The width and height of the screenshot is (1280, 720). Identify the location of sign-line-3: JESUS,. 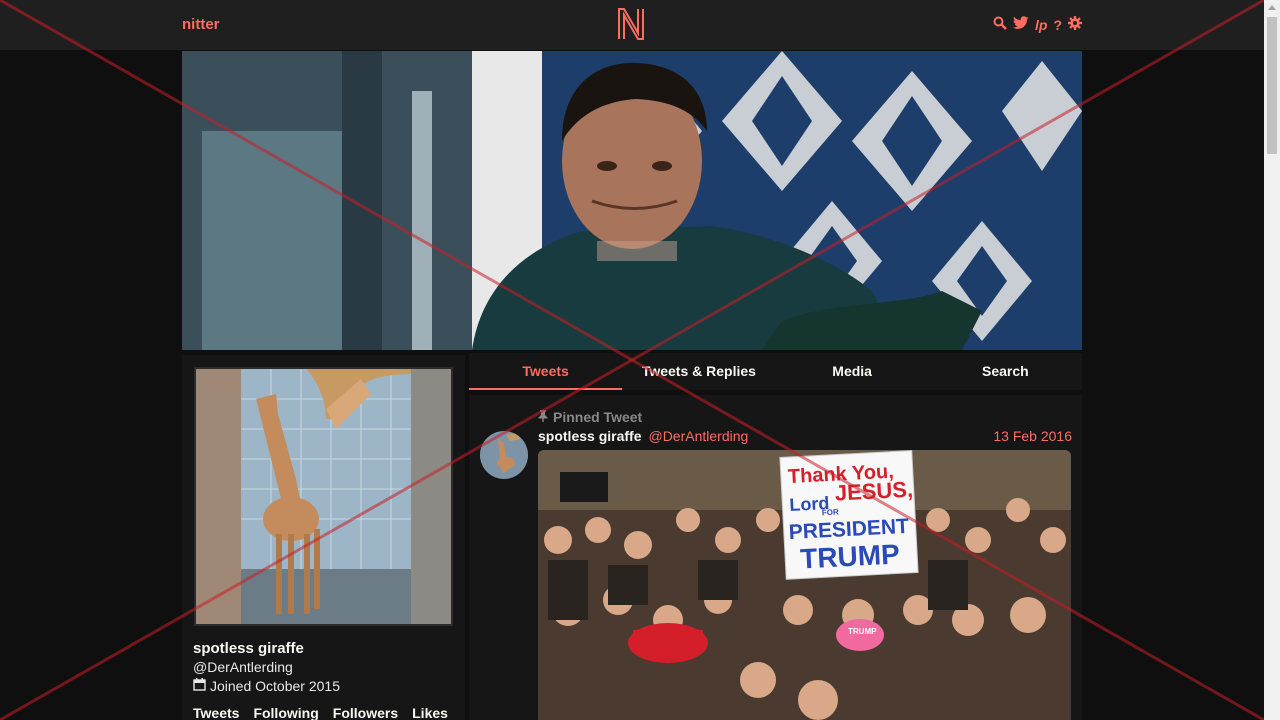
(873, 491).